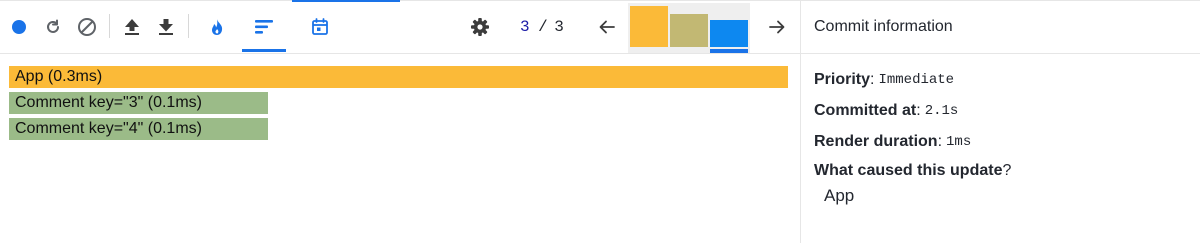 Image resolution: width=1200 pixels, height=243 pixels. I want to click on timeline-tab, so click(320, 27).